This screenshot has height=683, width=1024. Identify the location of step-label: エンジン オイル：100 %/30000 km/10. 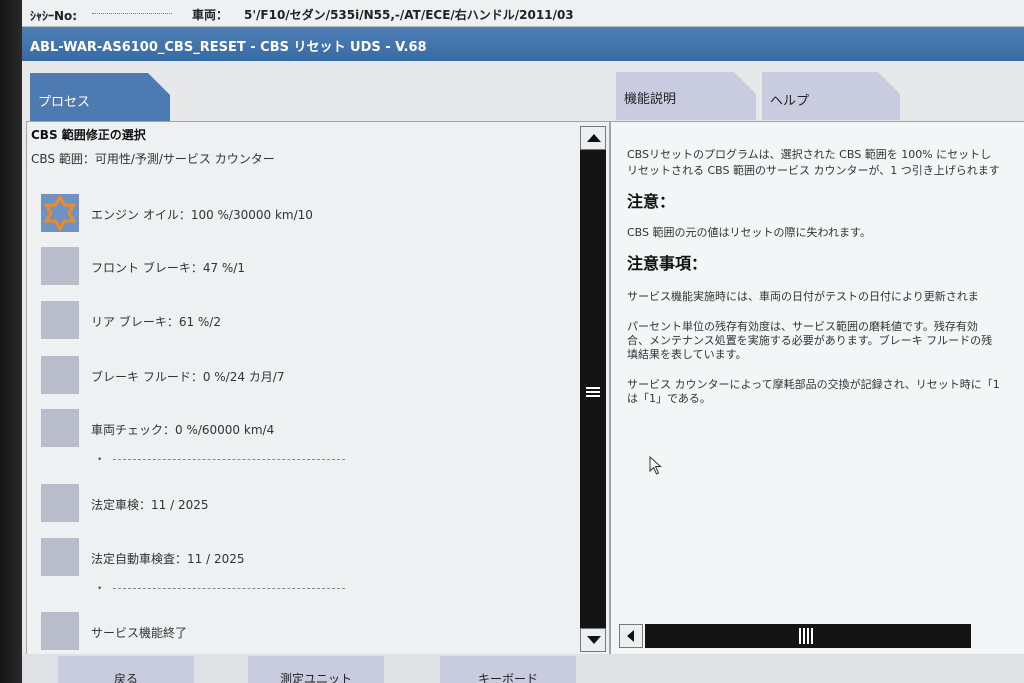
(202, 215).